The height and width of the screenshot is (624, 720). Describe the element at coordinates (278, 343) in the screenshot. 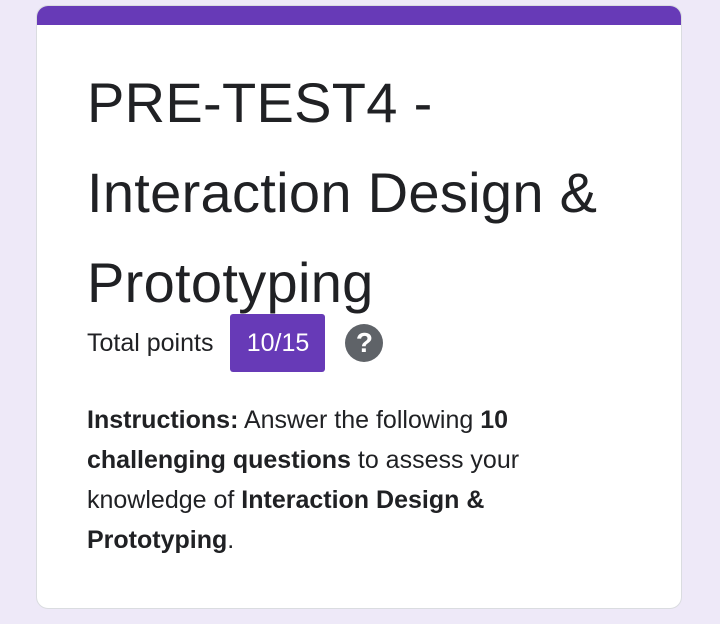

I see `score-badge: 10/15` at that location.